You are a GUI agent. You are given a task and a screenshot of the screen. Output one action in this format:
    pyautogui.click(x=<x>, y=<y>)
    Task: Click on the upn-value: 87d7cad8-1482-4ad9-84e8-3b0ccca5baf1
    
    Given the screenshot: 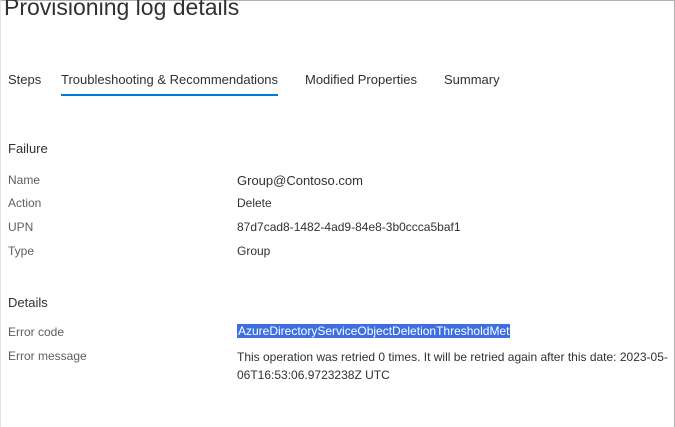 What is the action you would take?
    pyautogui.click(x=349, y=227)
    